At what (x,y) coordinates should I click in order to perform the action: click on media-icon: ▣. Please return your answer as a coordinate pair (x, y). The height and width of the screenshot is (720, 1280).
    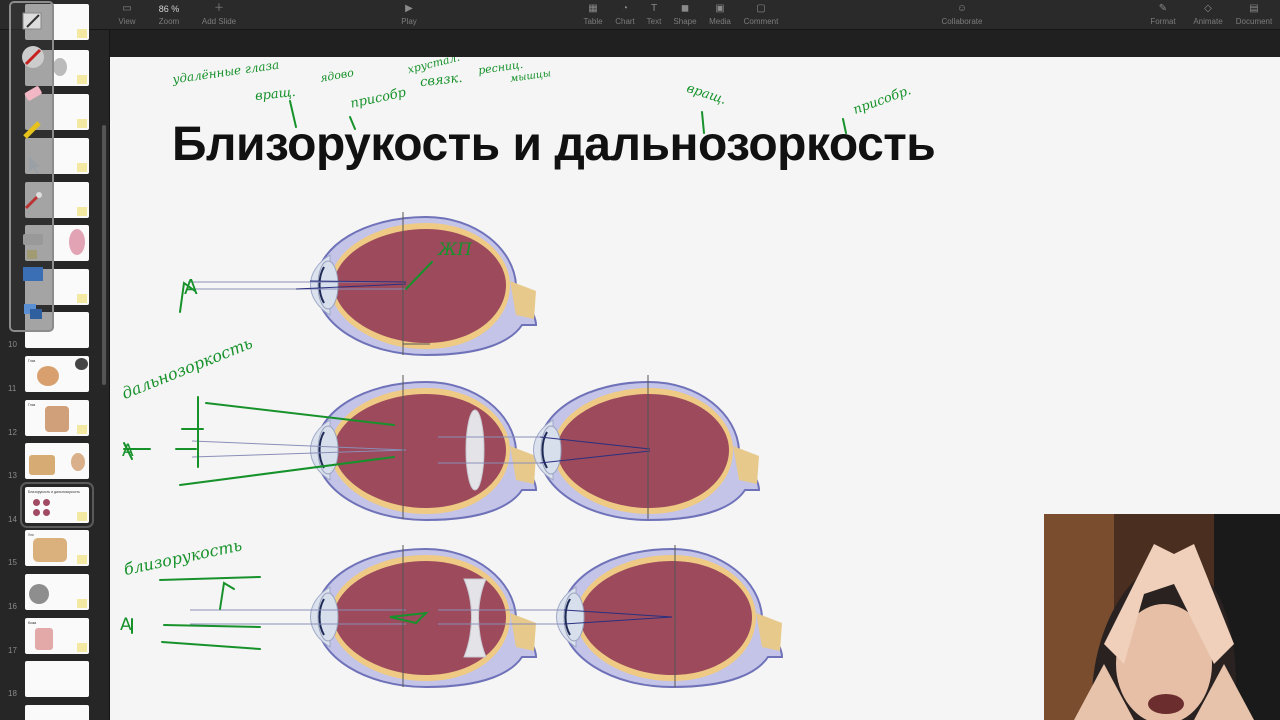
    Looking at the image, I should click on (720, 8).